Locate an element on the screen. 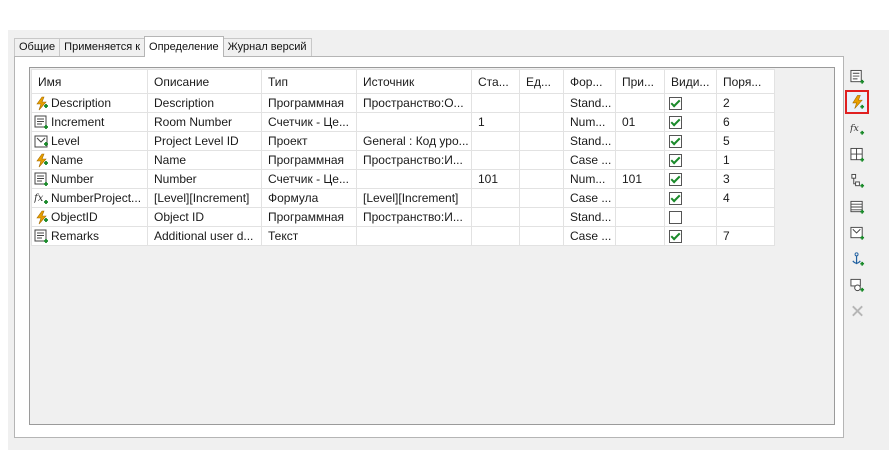 The image size is (889, 475). add-formula-button: fx is located at coordinates (857, 128).